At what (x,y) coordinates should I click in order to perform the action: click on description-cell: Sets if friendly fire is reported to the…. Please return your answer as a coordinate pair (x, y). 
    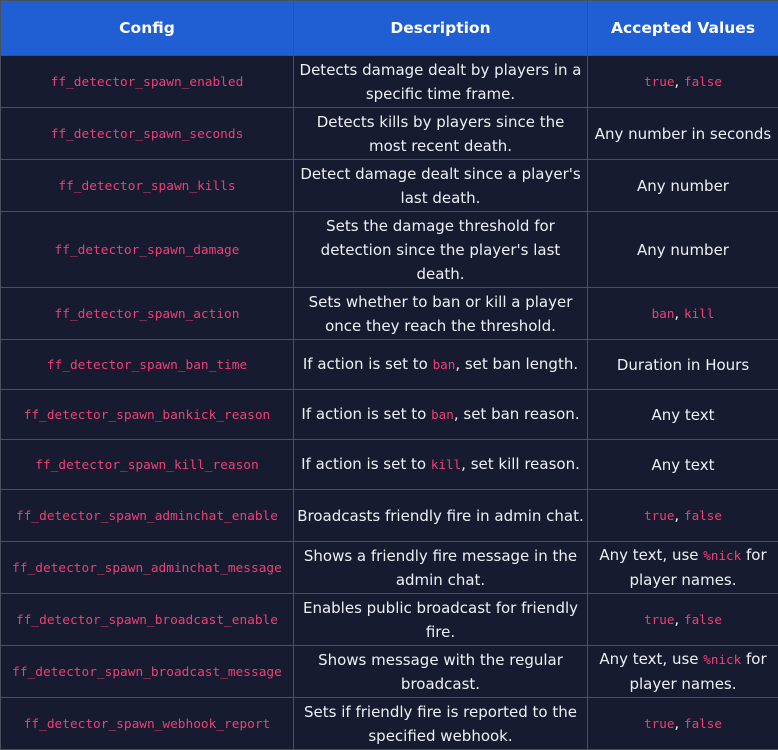
    Looking at the image, I should click on (440, 723).